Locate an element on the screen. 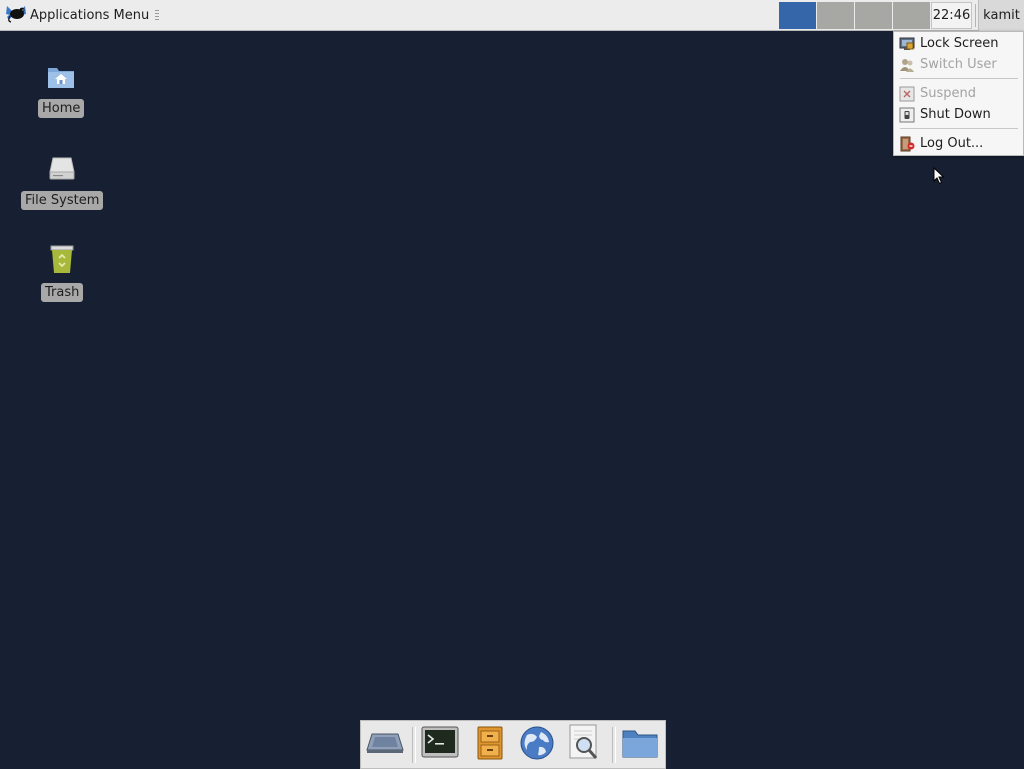  applications-menu-button: Applications Menu is located at coordinates (78, 15).